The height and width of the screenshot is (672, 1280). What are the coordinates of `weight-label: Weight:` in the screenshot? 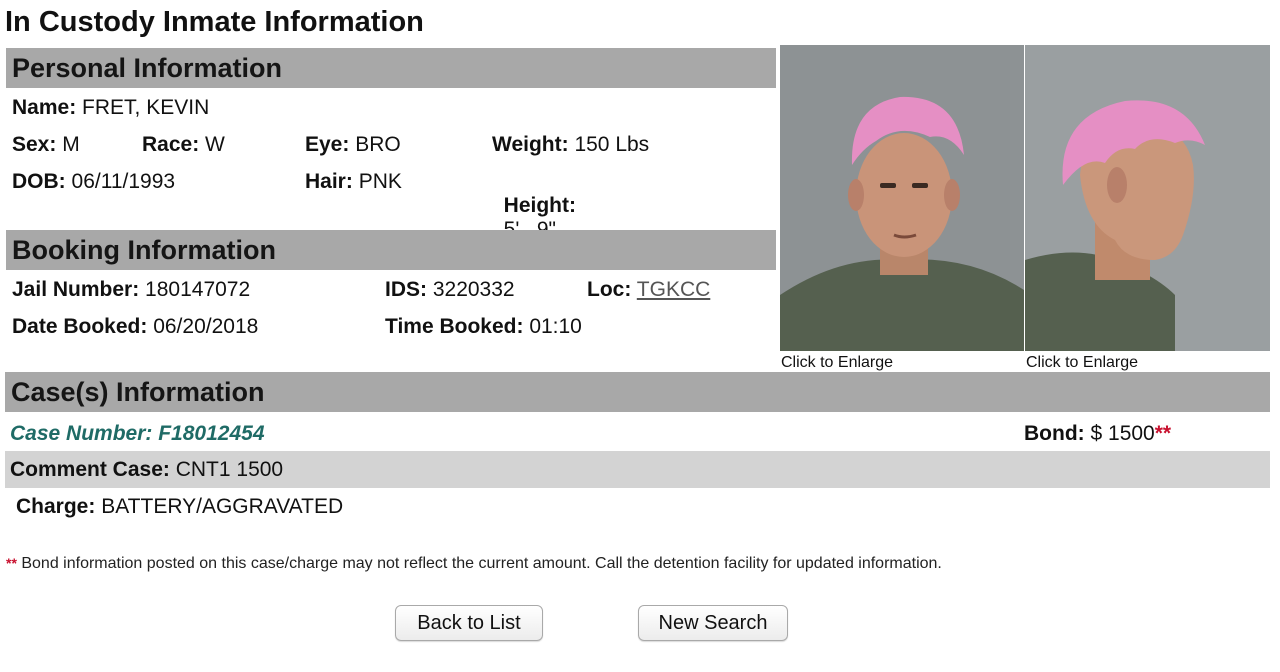 It's located at (530, 144).